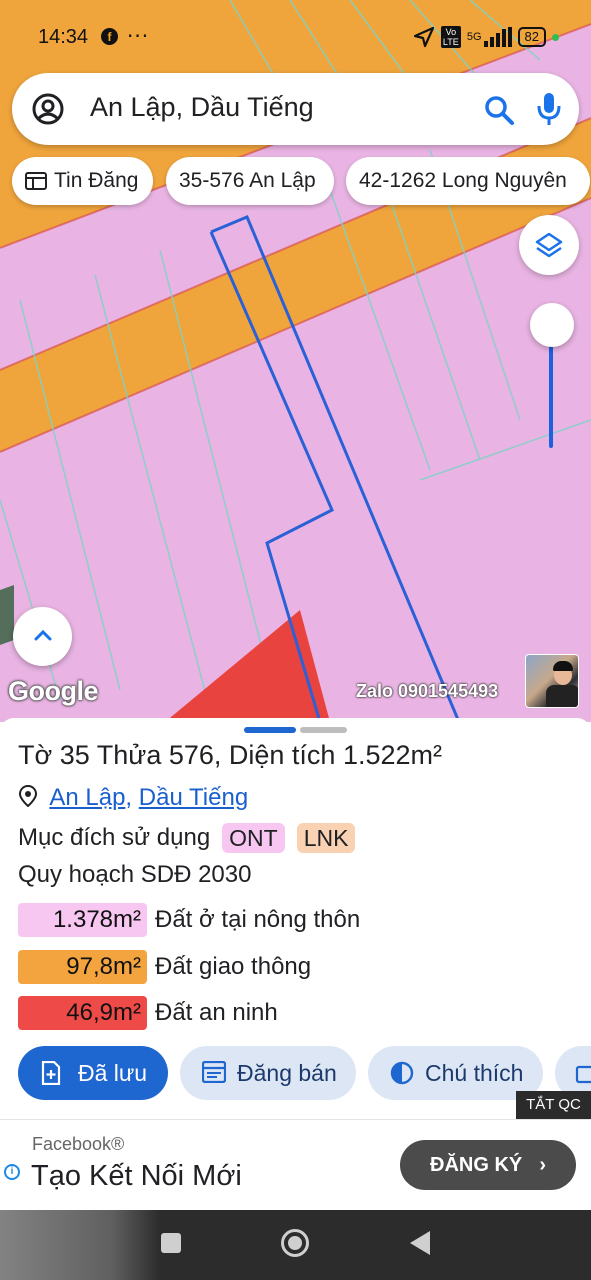 This screenshot has width=591, height=1280. I want to click on sheet-handle, so click(323, 730).